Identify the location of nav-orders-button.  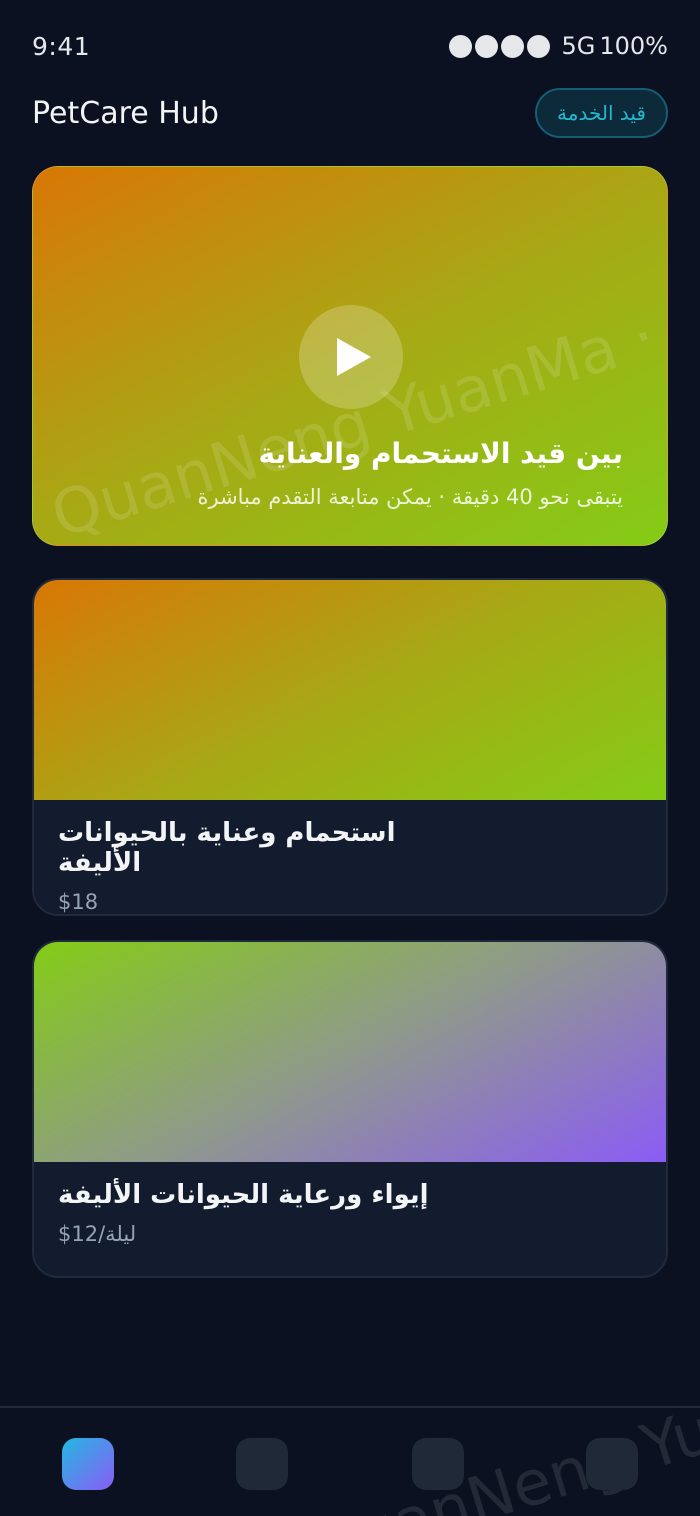
(262, 1464).